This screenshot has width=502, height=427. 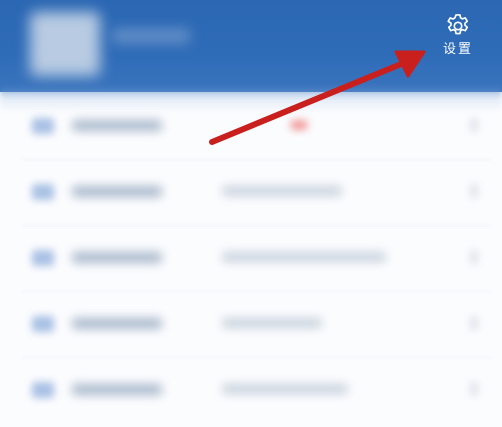 I want to click on notification-badge, so click(x=299, y=125).